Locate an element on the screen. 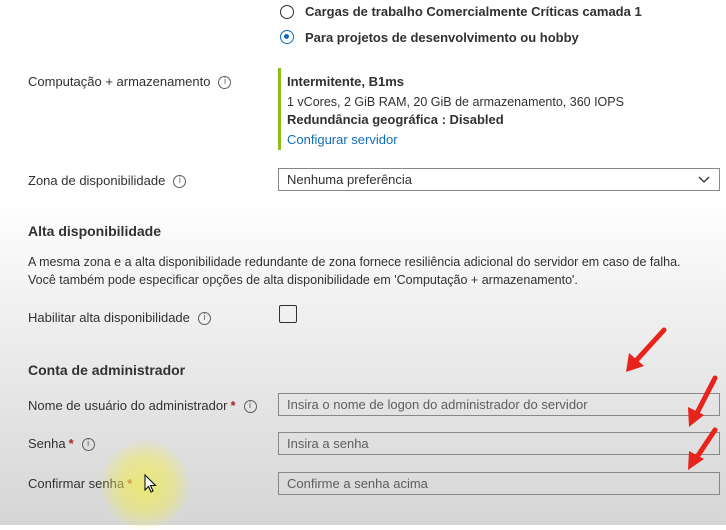 The height and width of the screenshot is (530, 726). availability-zone-value: Nenhuma preferência is located at coordinates (350, 179).